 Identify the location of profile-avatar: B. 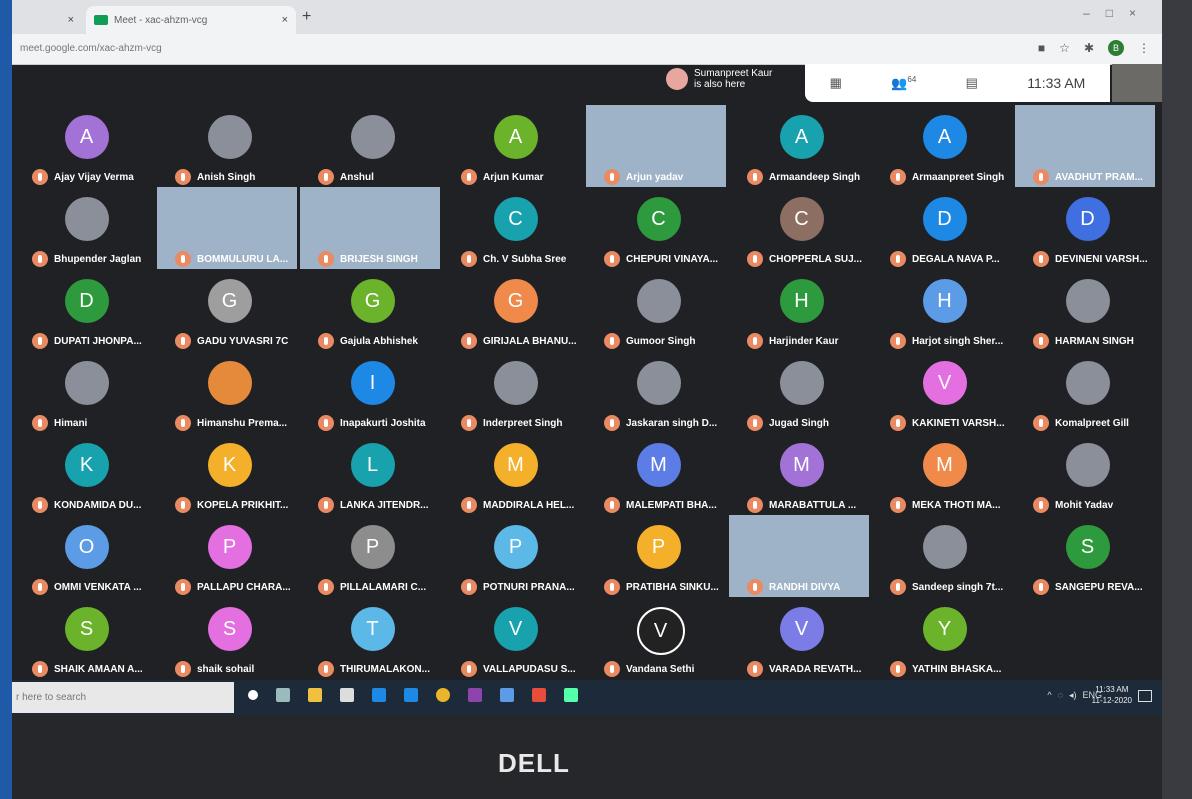
(1116, 48).